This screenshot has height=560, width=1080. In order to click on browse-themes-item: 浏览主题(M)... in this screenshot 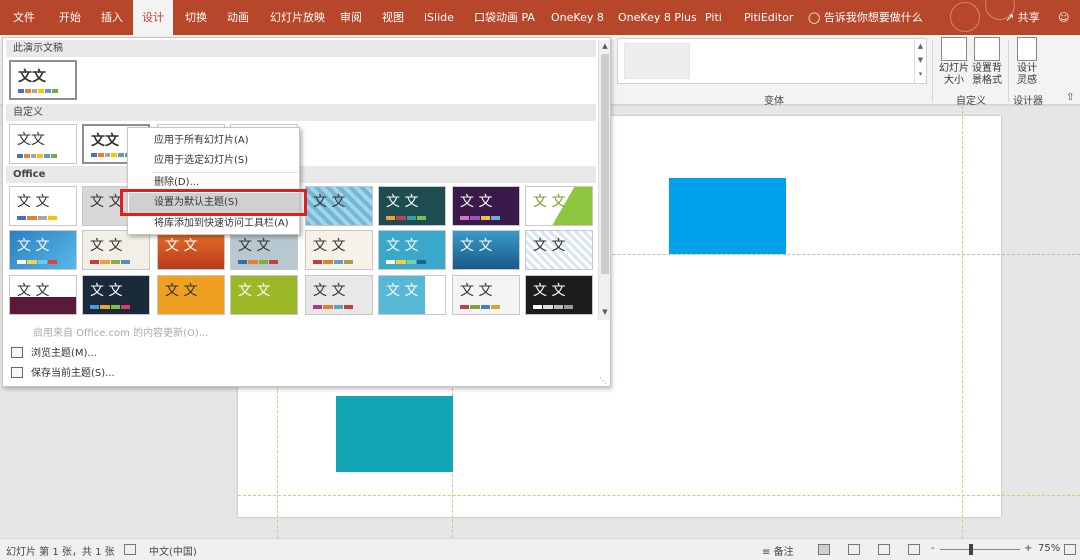, I will do `click(54, 351)`.